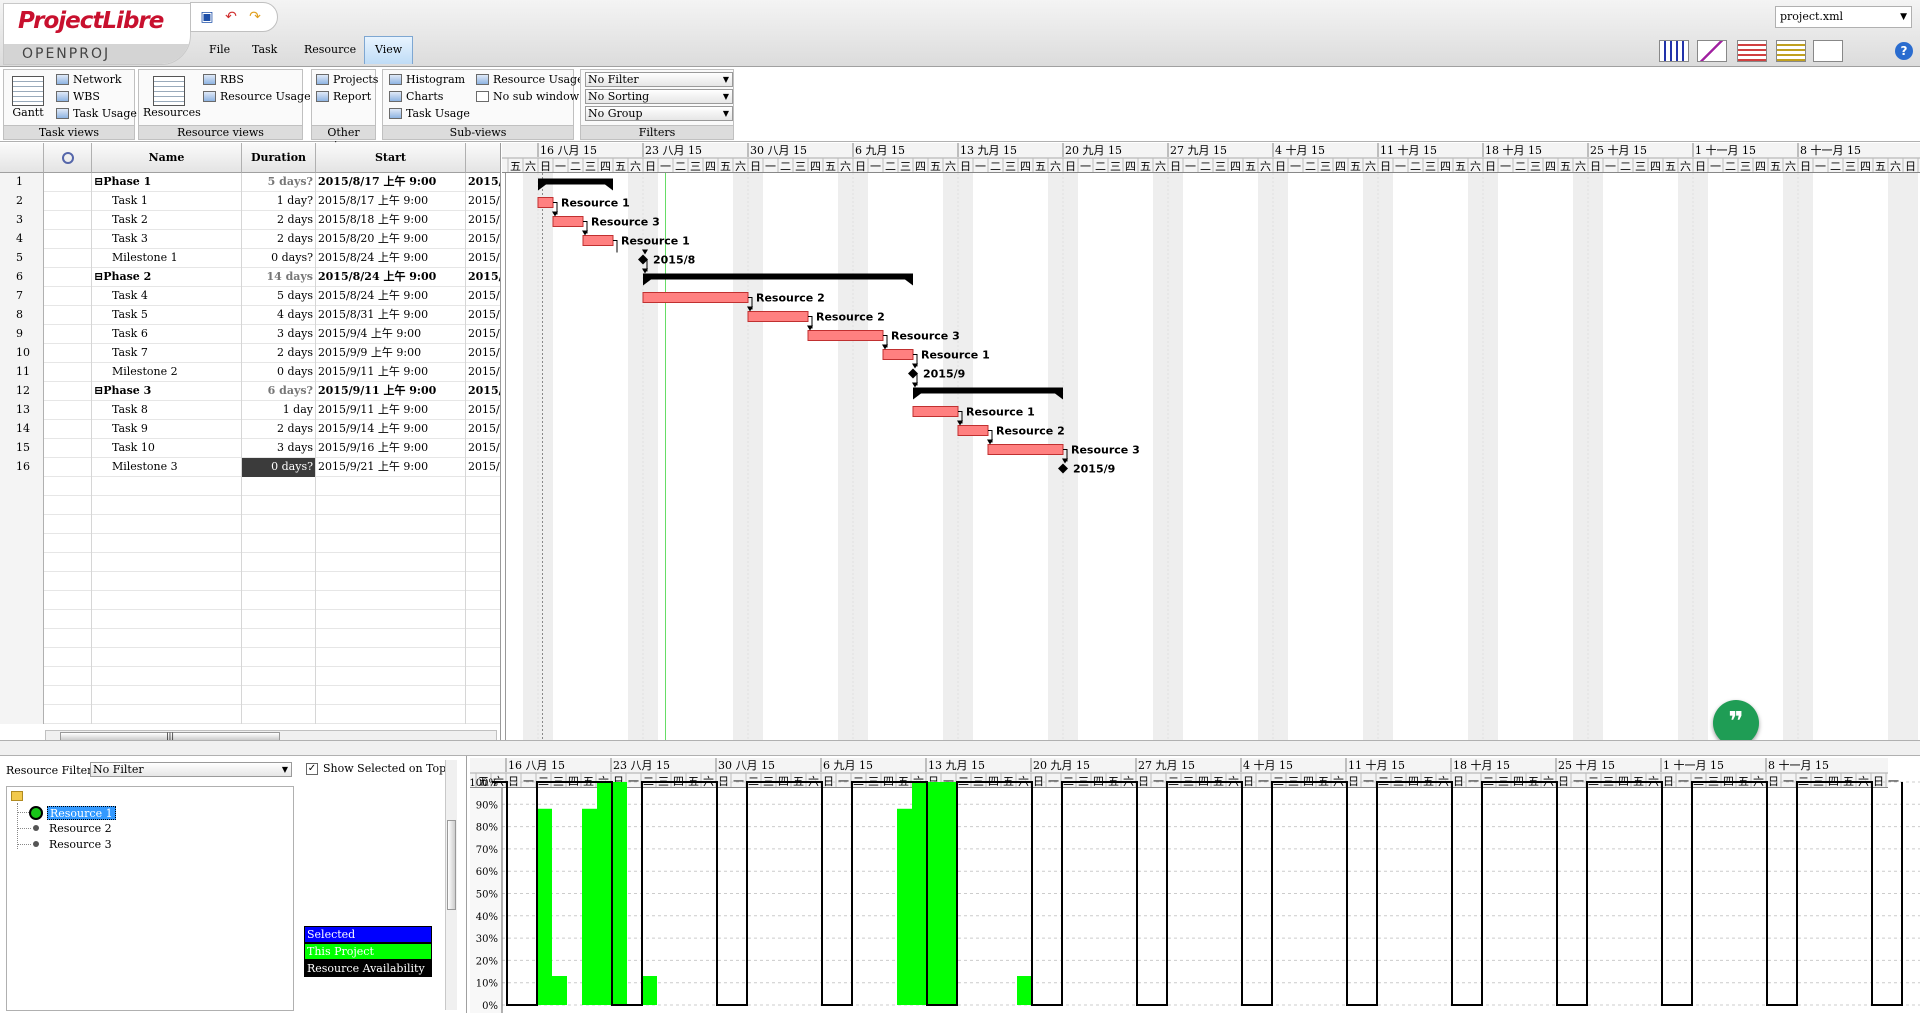  I want to click on indicators-header, so click(68, 158).